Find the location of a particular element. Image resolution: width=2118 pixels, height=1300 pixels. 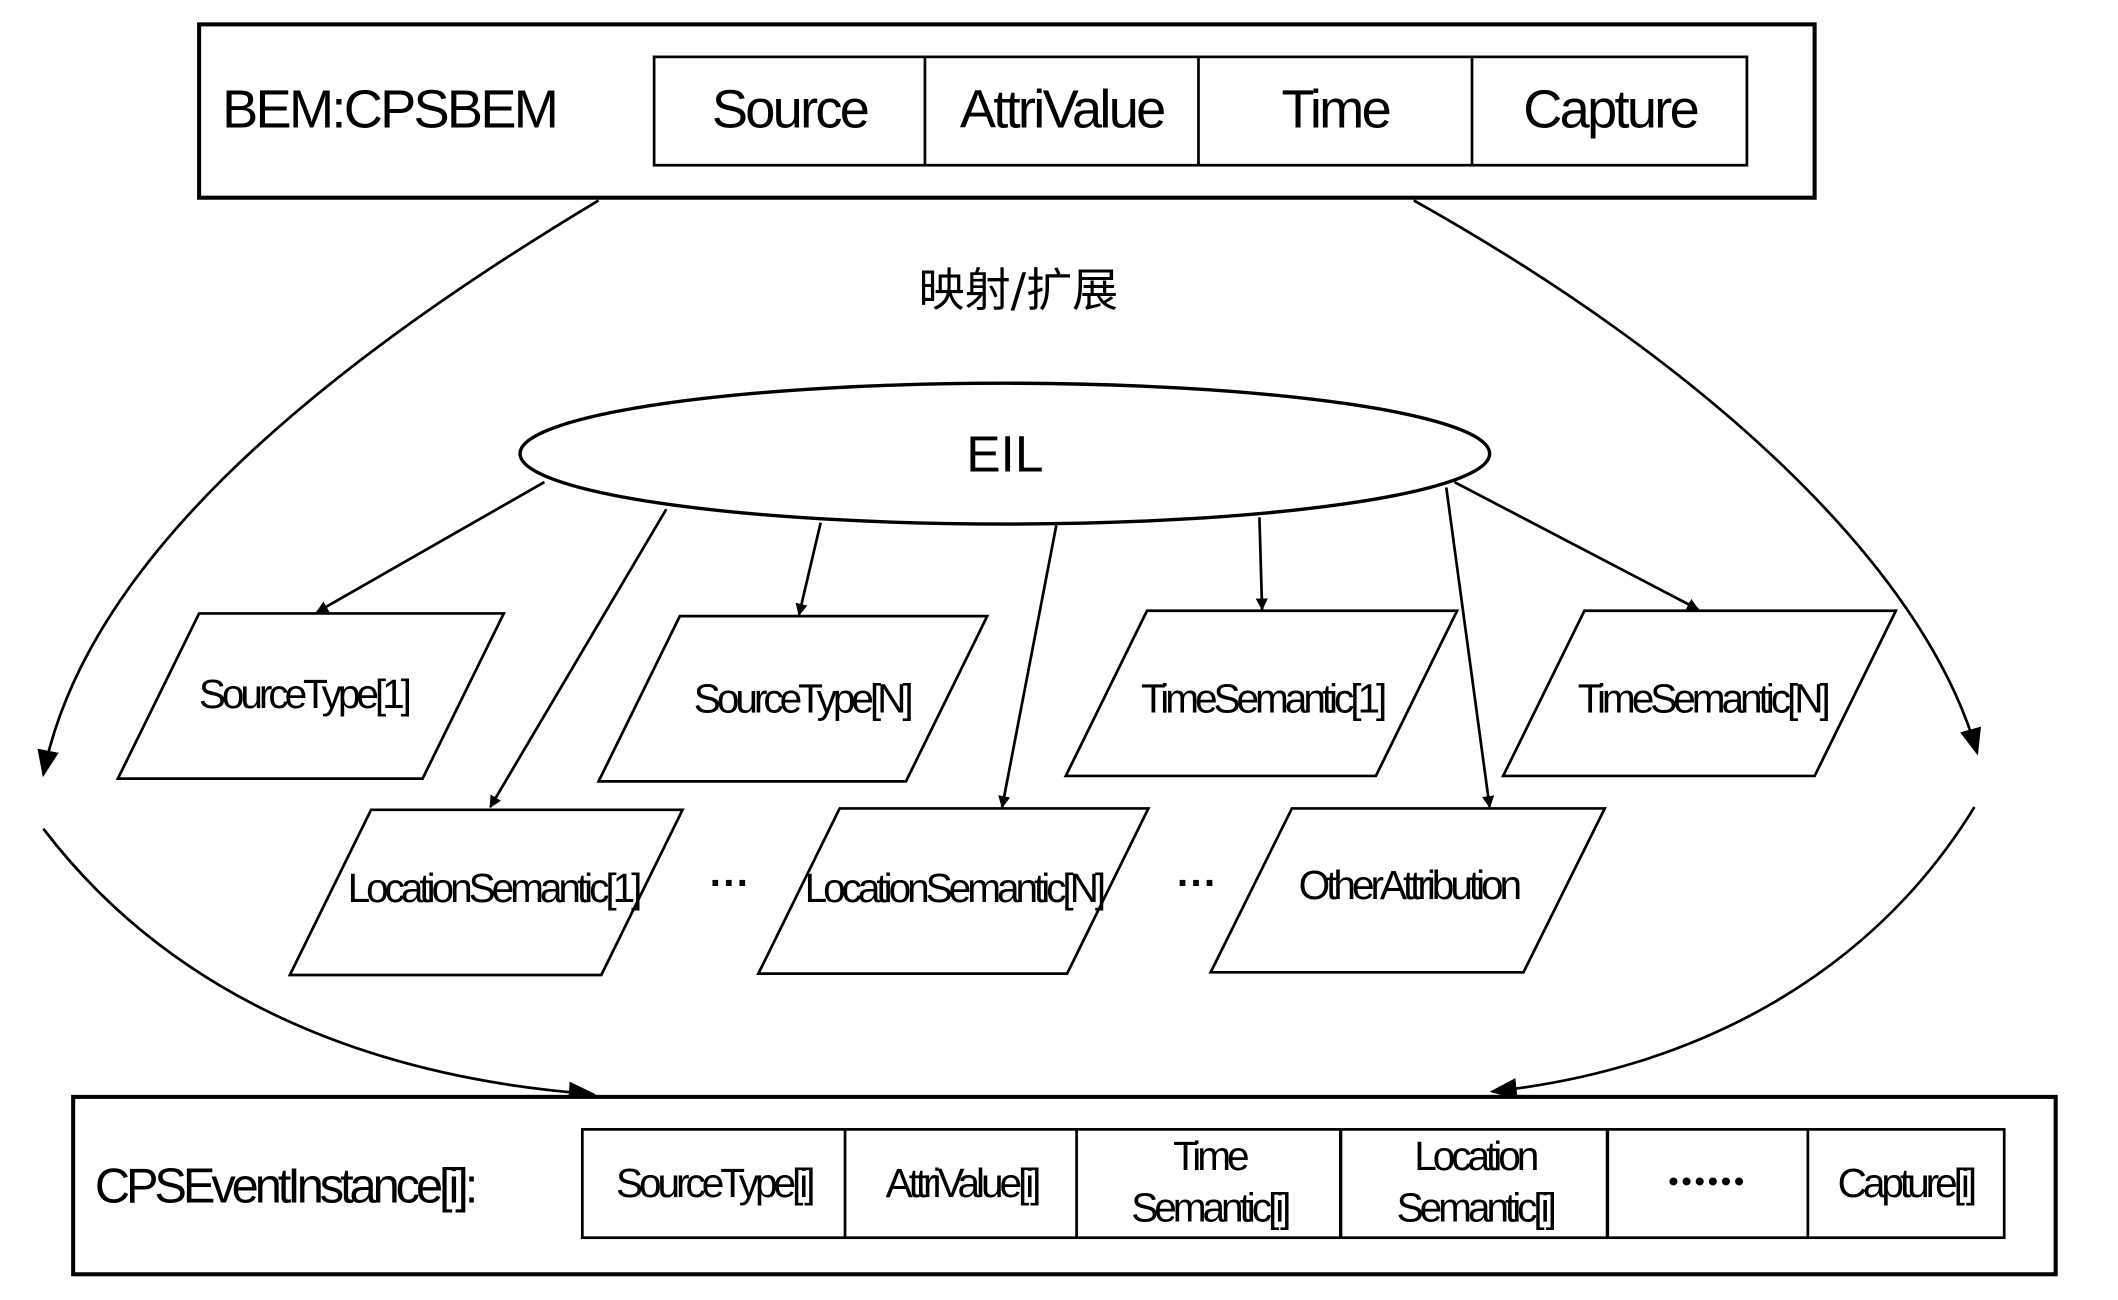

arrow-to-otherattribution is located at coordinates (1469, 648).